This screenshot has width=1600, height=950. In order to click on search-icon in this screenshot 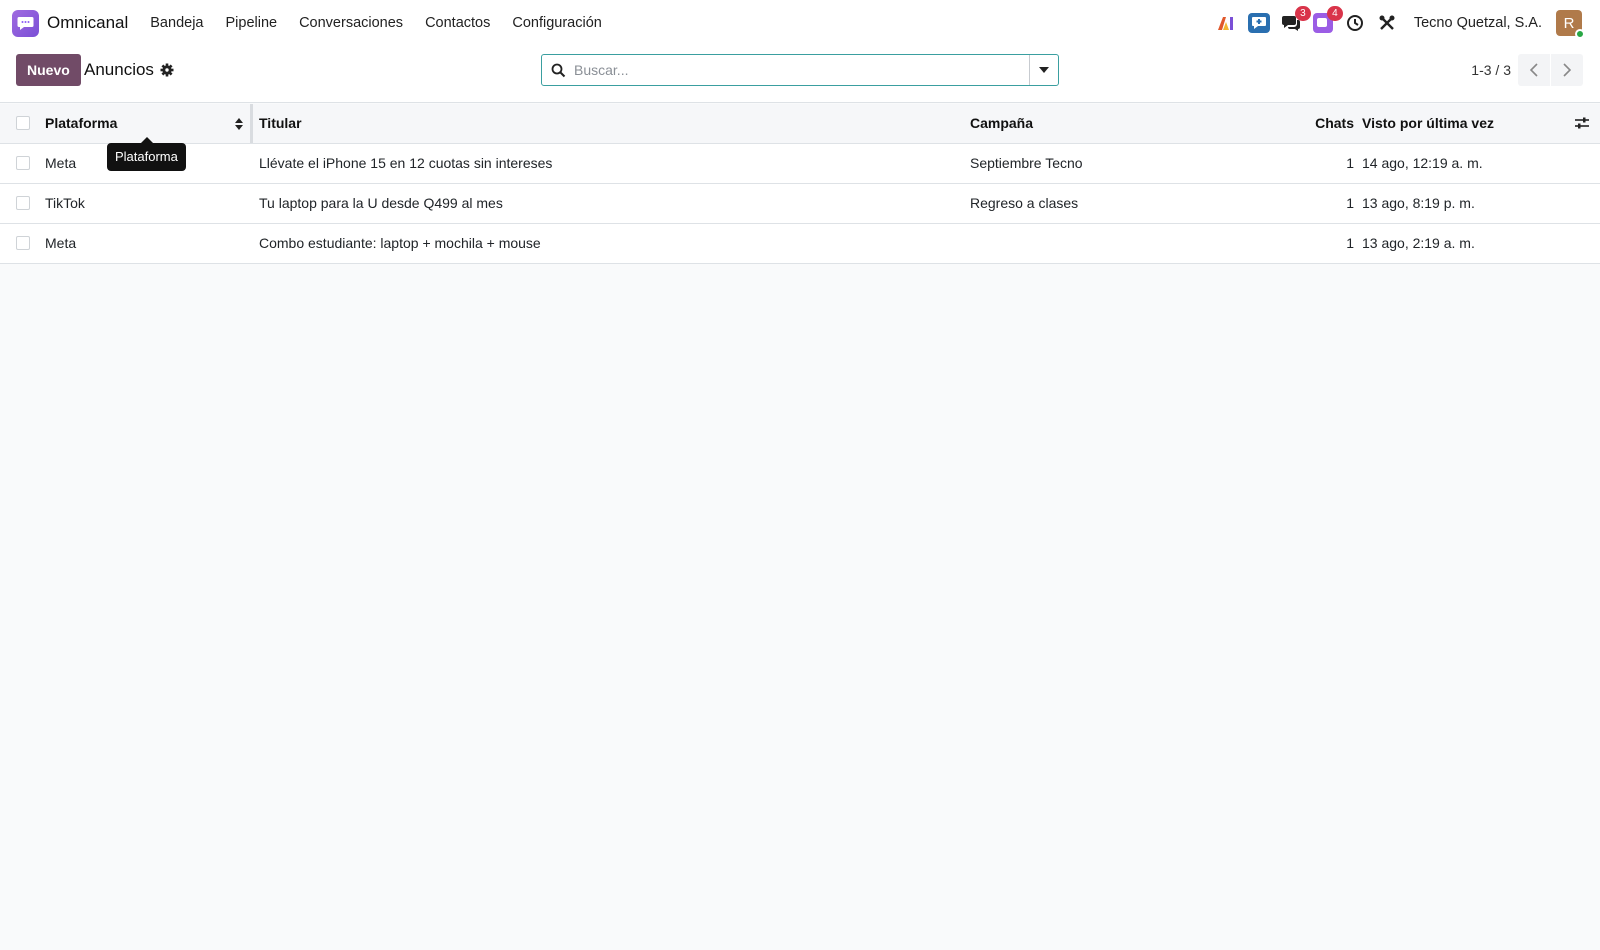, I will do `click(558, 70)`.